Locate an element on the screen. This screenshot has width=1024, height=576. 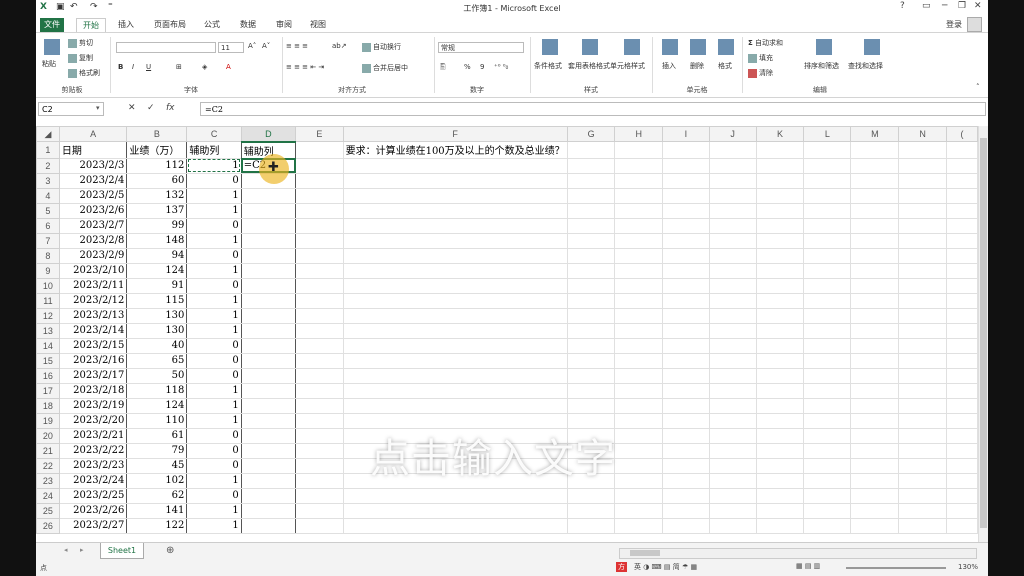
row-header: 3 is located at coordinates (48, 180).